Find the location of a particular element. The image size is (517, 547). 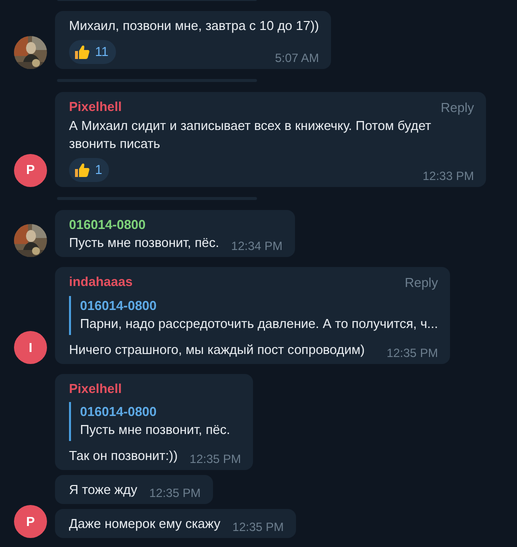

message-time: 12:34 PM is located at coordinates (257, 246).